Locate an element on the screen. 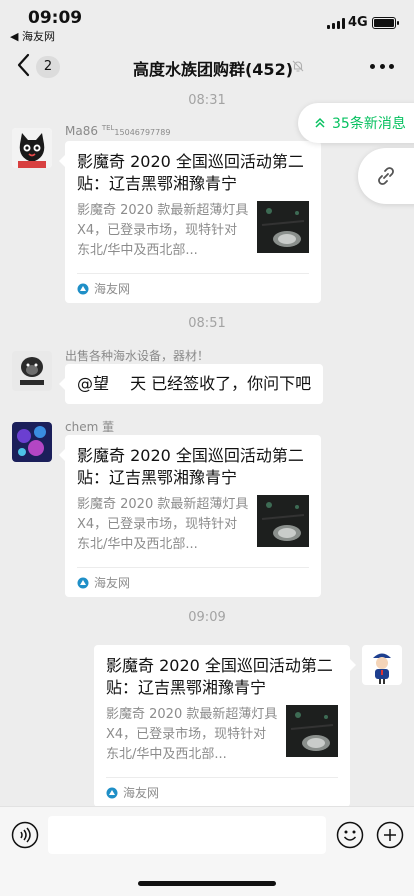 The width and height of the screenshot is (414, 896). mute-bell-icon is located at coordinates (298, 66).